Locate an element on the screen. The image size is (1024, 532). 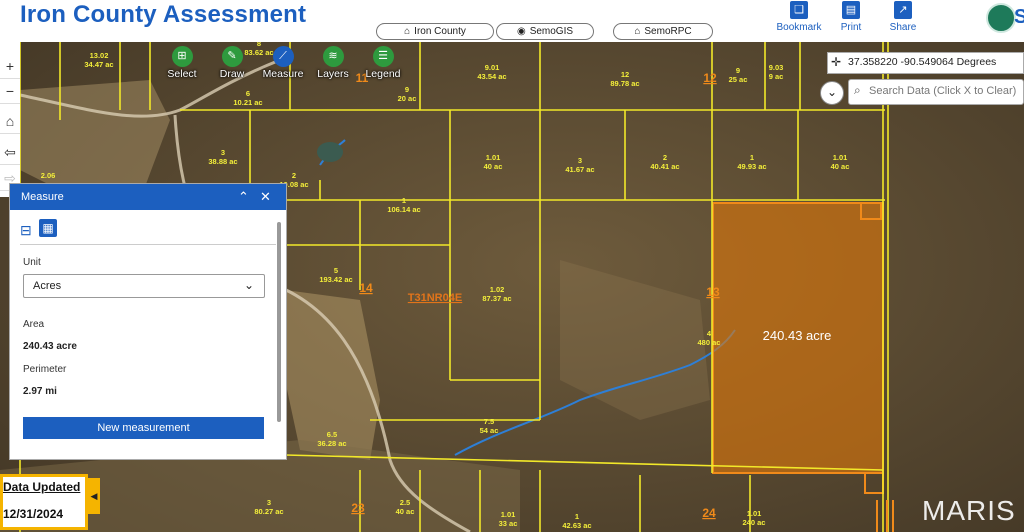
nav-pill-semorpc: ⌂ SemoRPC is located at coordinates (663, 31).